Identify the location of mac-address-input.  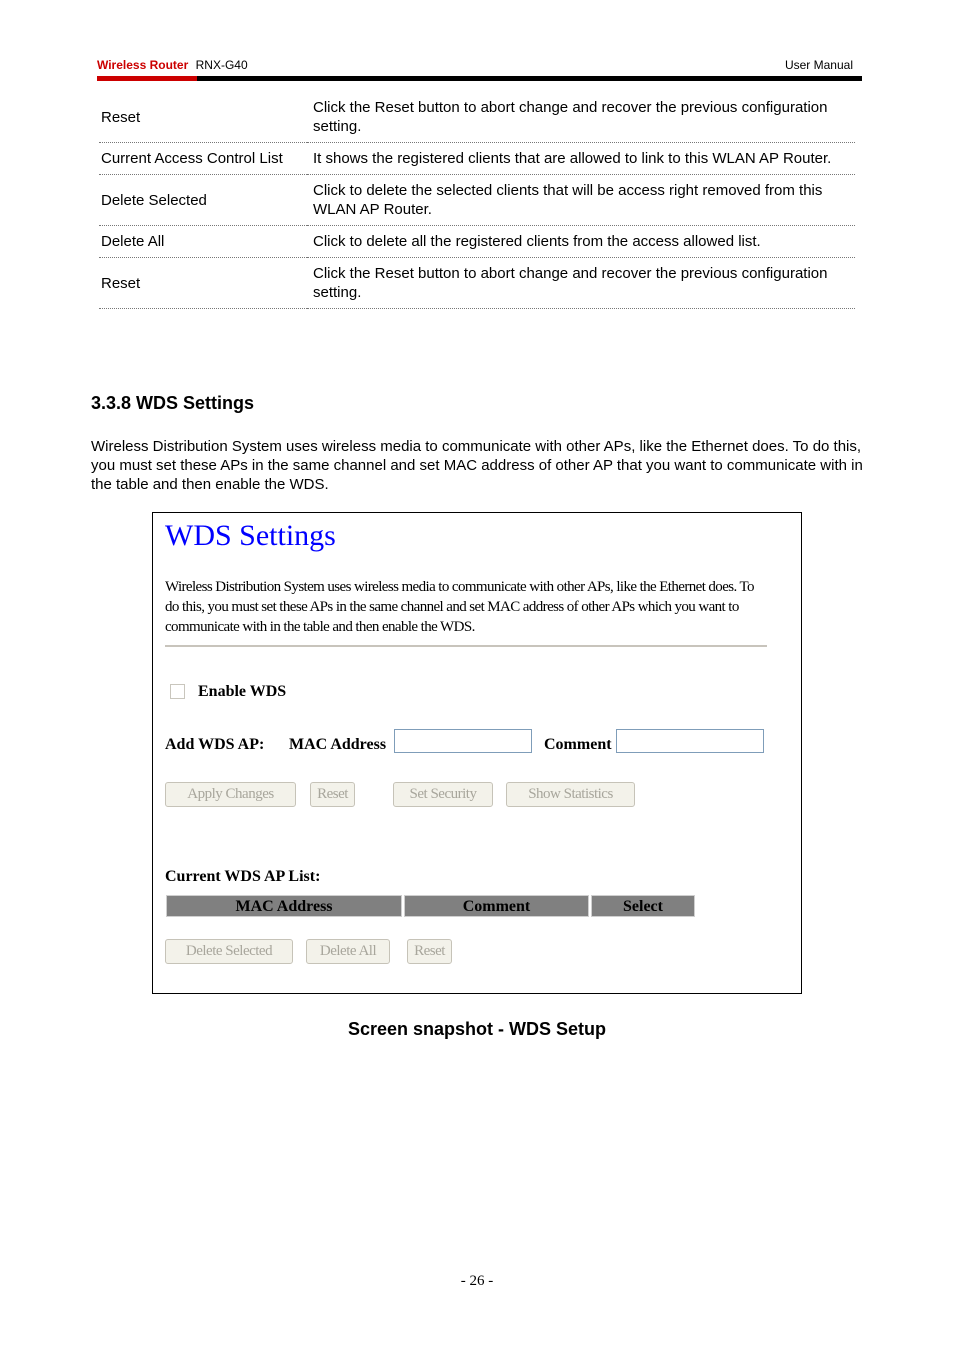
(463, 741).